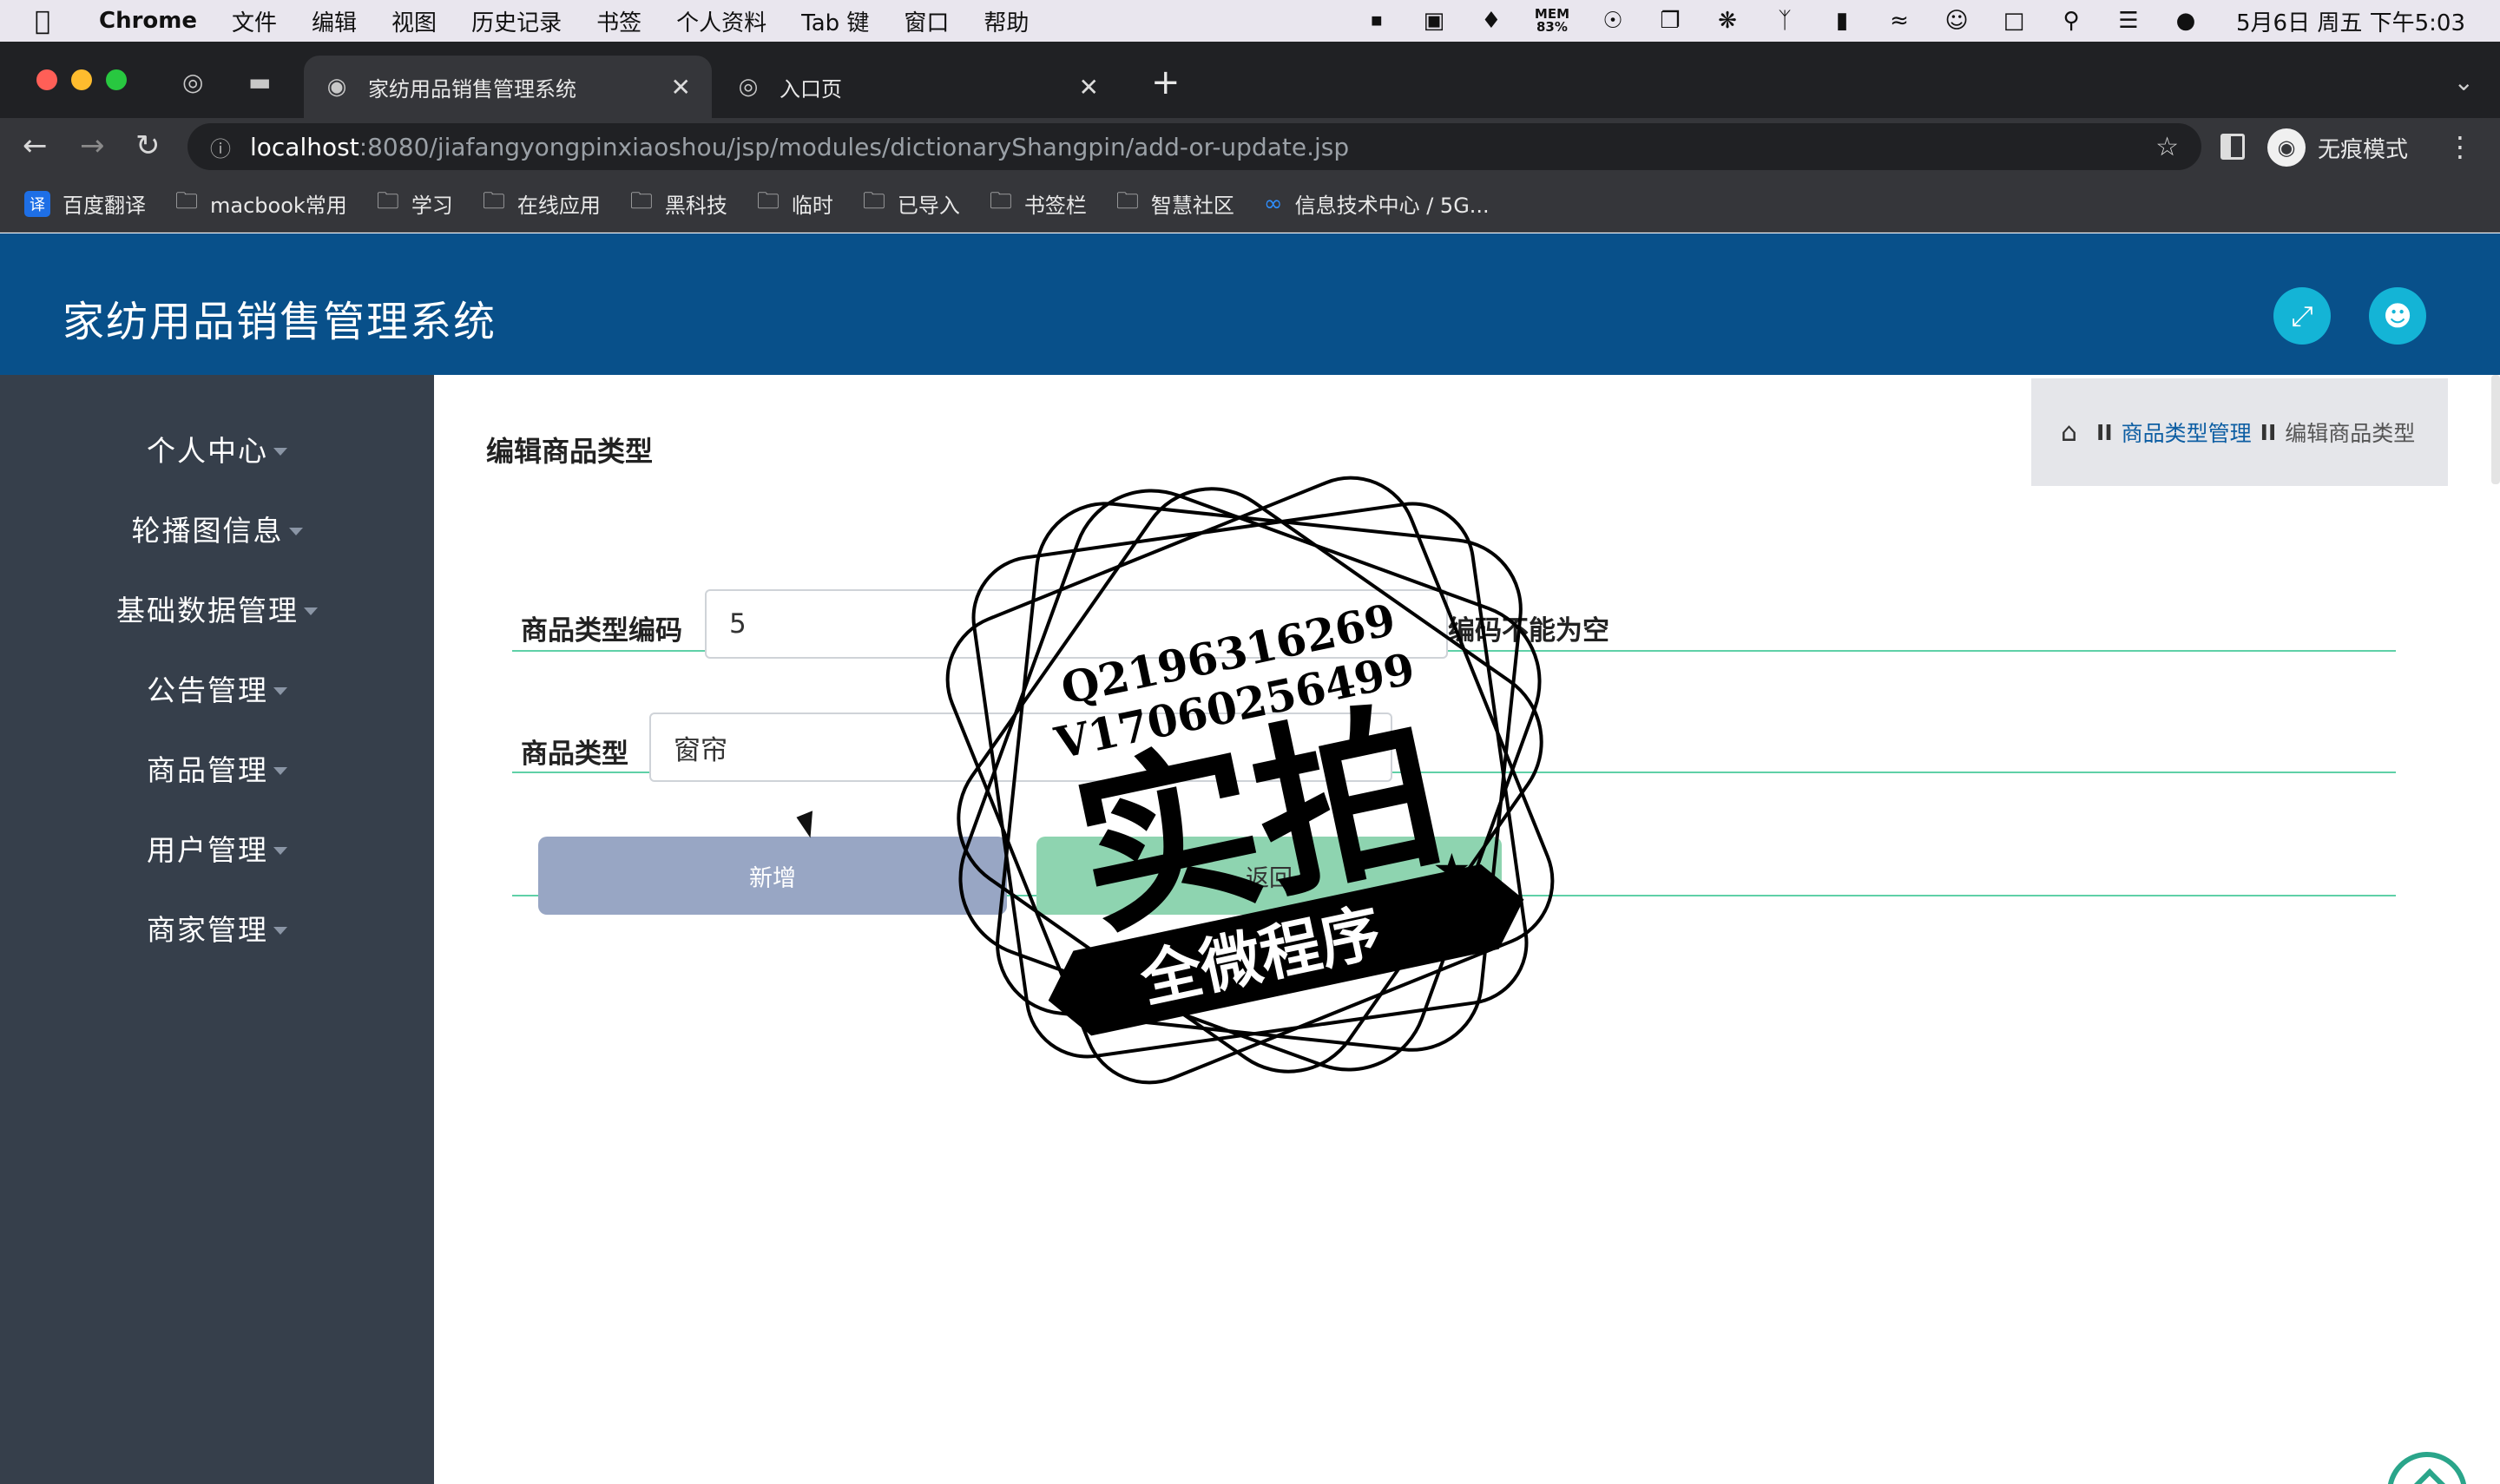 This screenshot has height=1484, width=2500. Describe the element at coordinates (1670, 21) in the screenshot. I see `window-icon: ❐` at that location.